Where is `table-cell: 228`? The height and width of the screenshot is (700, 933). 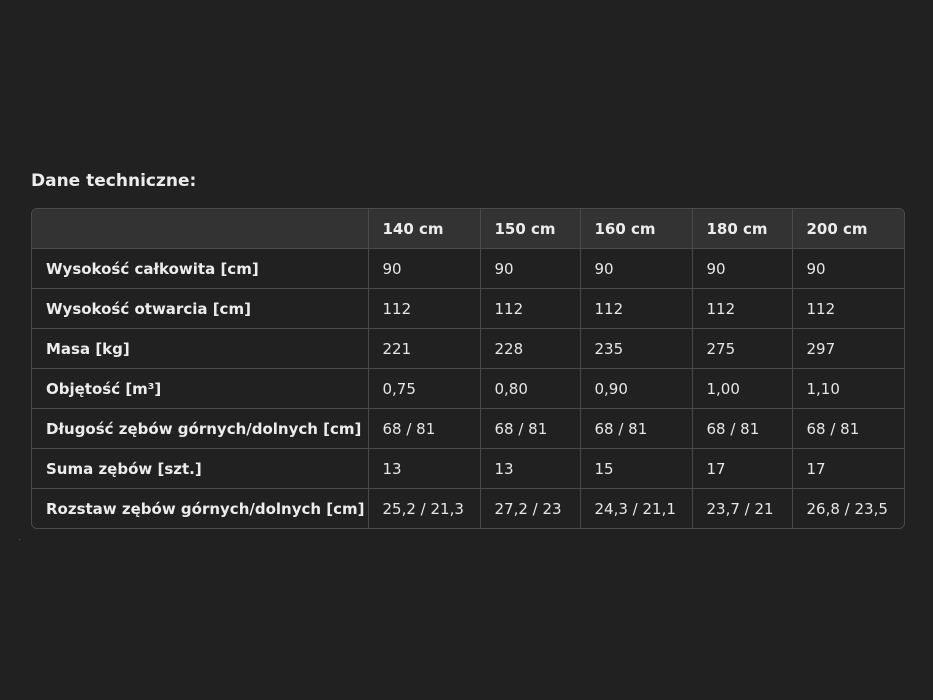
table-cell: 228 is located at coordinates (530, 348).